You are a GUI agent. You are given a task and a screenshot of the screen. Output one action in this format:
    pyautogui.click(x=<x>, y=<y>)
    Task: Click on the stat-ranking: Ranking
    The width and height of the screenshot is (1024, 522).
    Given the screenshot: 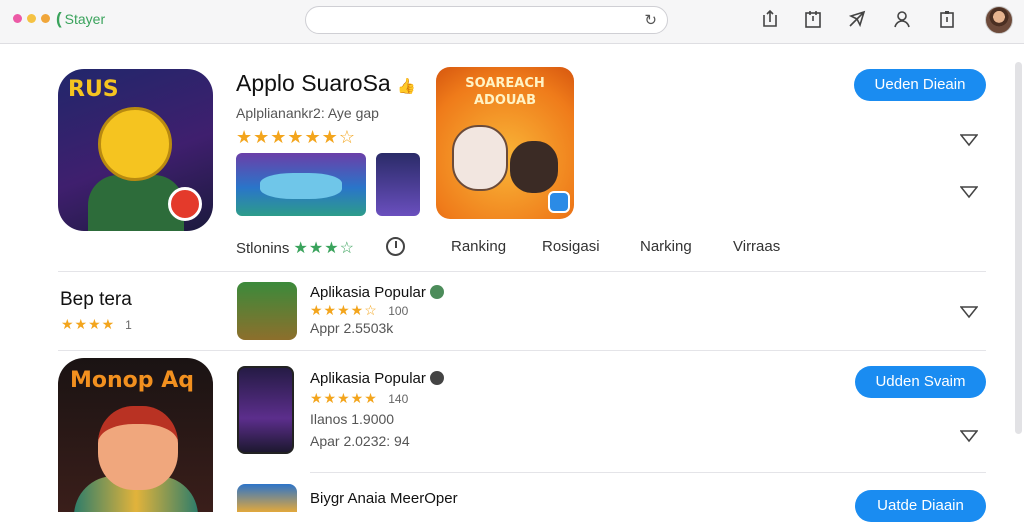 What is the action you would take?
    pyautogui.click(x=478, y=246)
    